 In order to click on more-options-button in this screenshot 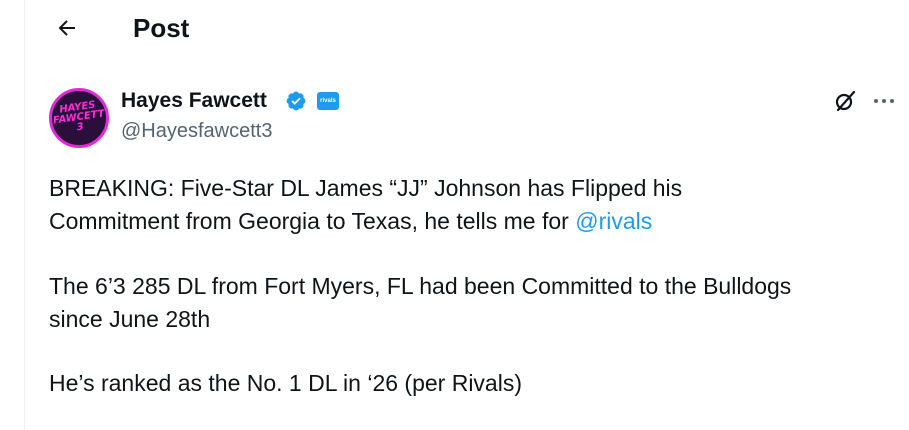, I will do `click(884, 101)`.